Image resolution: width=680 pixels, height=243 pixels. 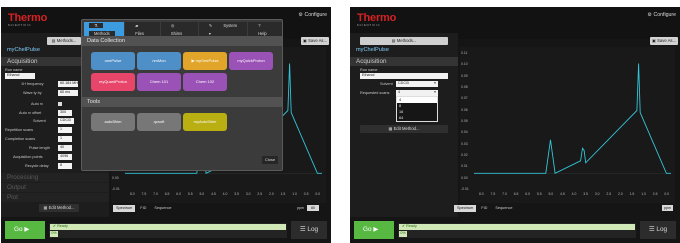 What do you see at coordinates (65, 130) in the screenshot?
I see `repetition-scans-field: 1` at bounding box center [65, 130].